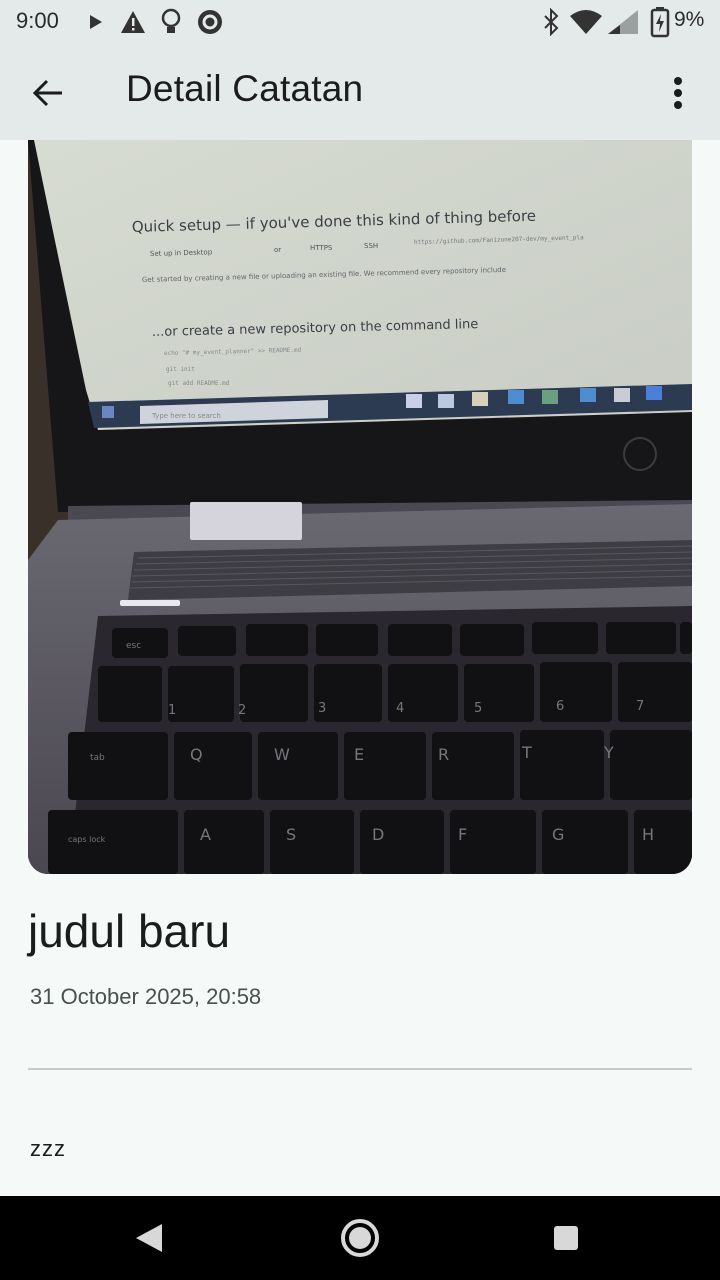  I want to click on system-nav-bar, so click(360, 1238).